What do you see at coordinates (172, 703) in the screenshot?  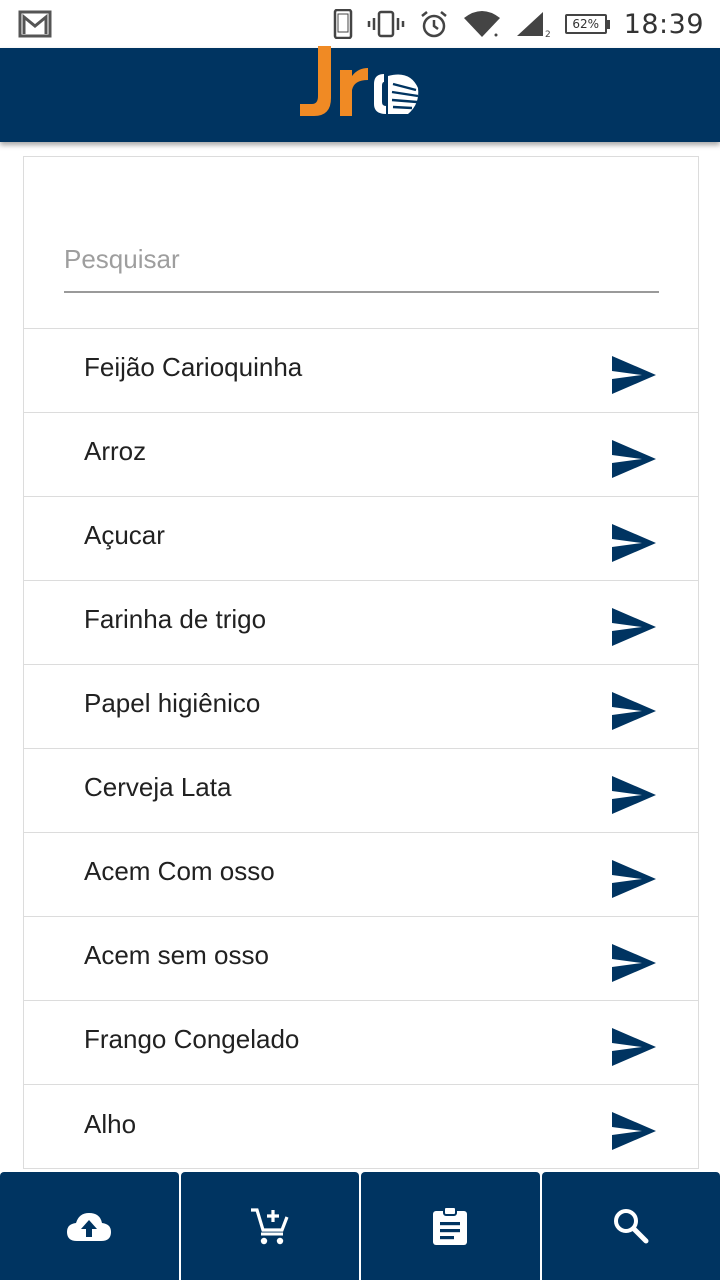 I see `product-name: Papel higiênico` at bounding box center [172, 703].